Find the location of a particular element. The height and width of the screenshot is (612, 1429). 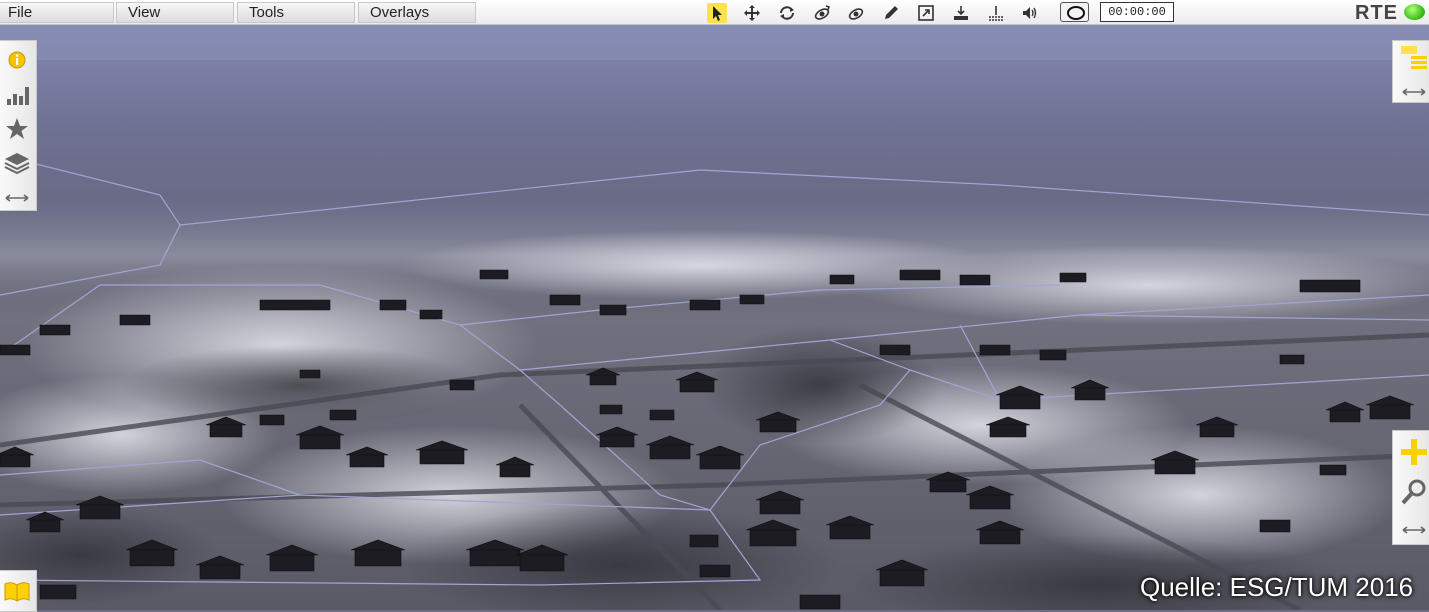

left-tool-panel is located at coordinates (18, 125).